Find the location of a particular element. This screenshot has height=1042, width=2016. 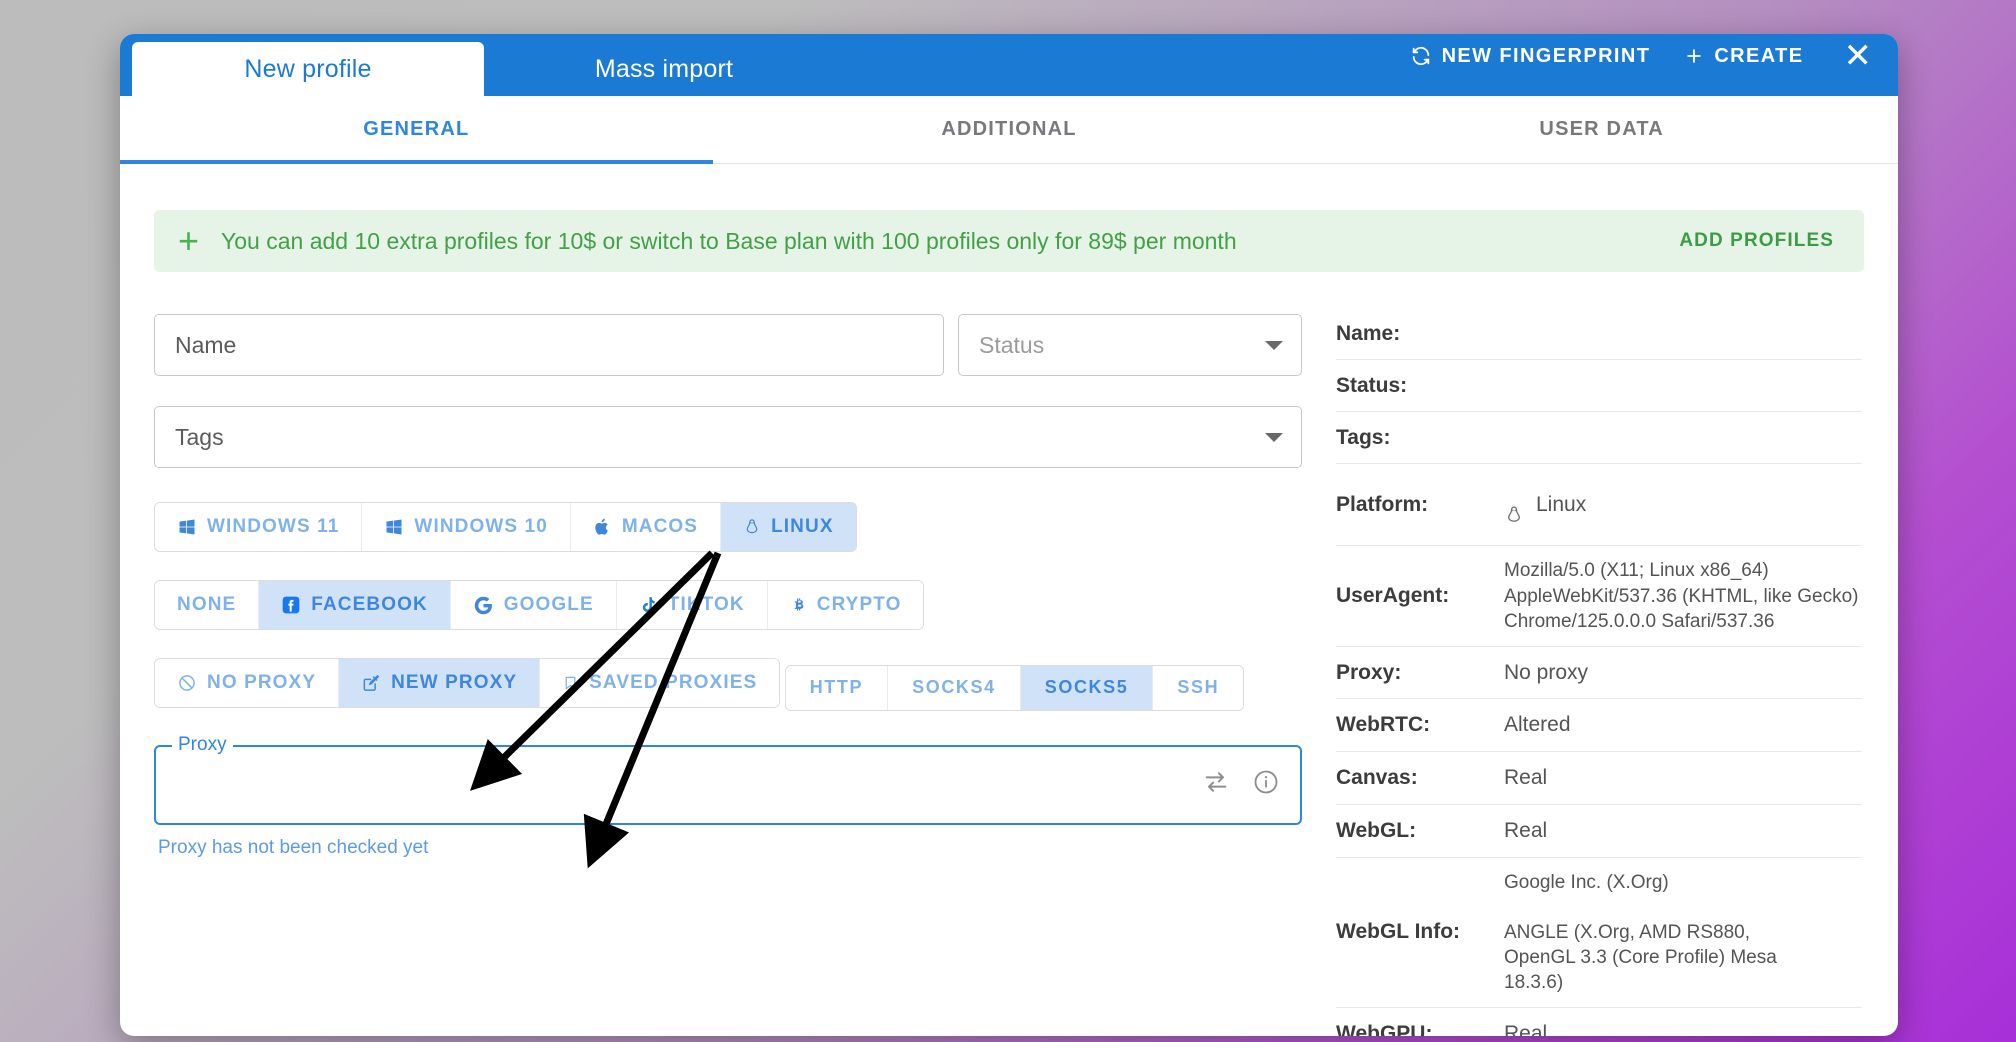

info-circle-icon is located at coordinates (1266, 784).